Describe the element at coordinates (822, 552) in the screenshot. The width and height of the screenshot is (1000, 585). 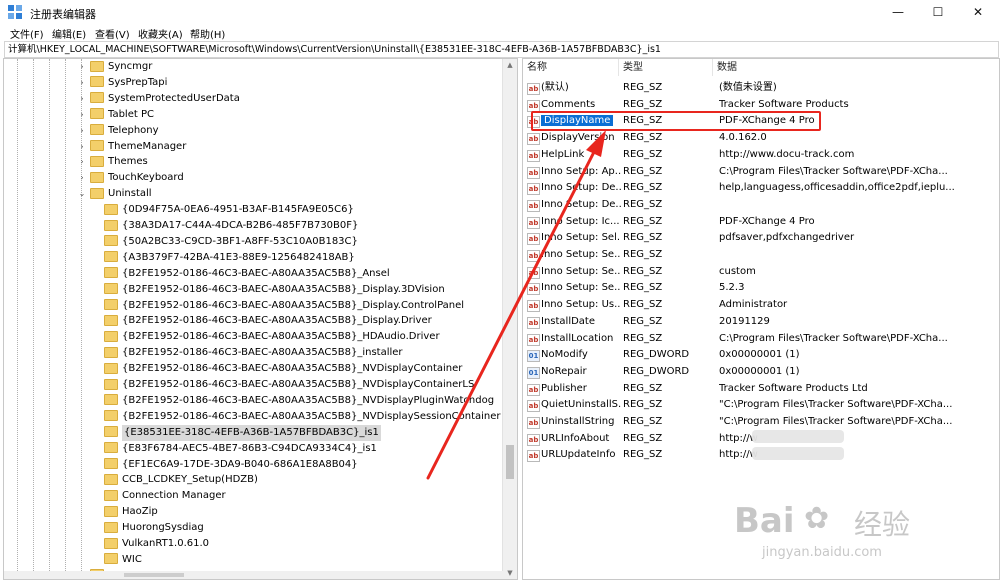
I see `watermark-url: jingyan.baidu.com` at that location.